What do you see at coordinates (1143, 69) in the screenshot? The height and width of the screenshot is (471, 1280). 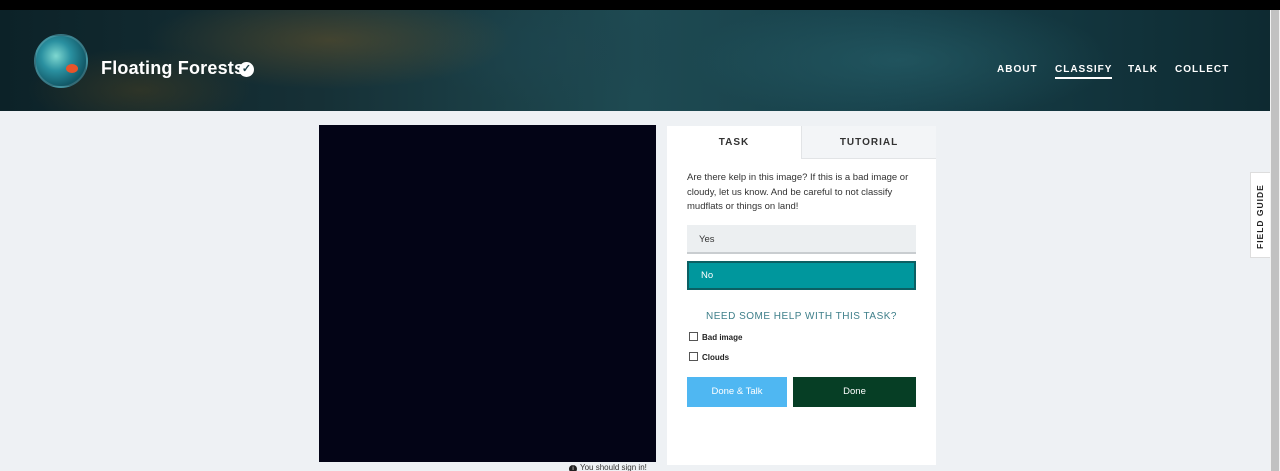 I see `nav-talk: TALK` at bounding box center [1143, 69].